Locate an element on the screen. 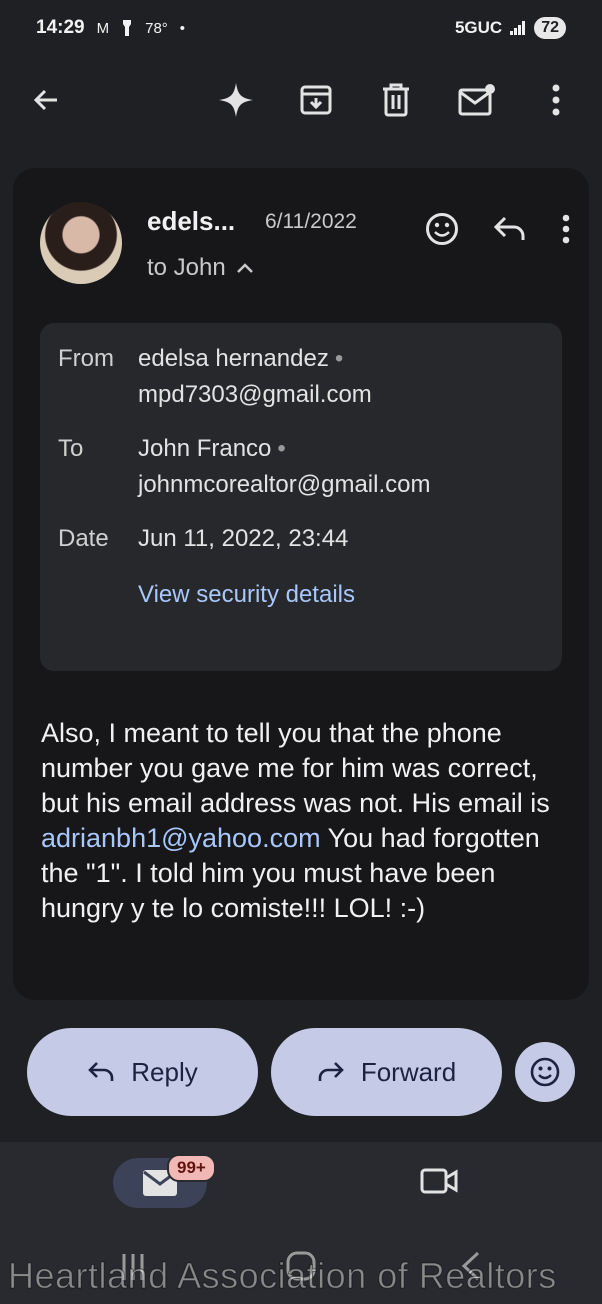  back-arrow-icon is located at coordinates (46, 100).